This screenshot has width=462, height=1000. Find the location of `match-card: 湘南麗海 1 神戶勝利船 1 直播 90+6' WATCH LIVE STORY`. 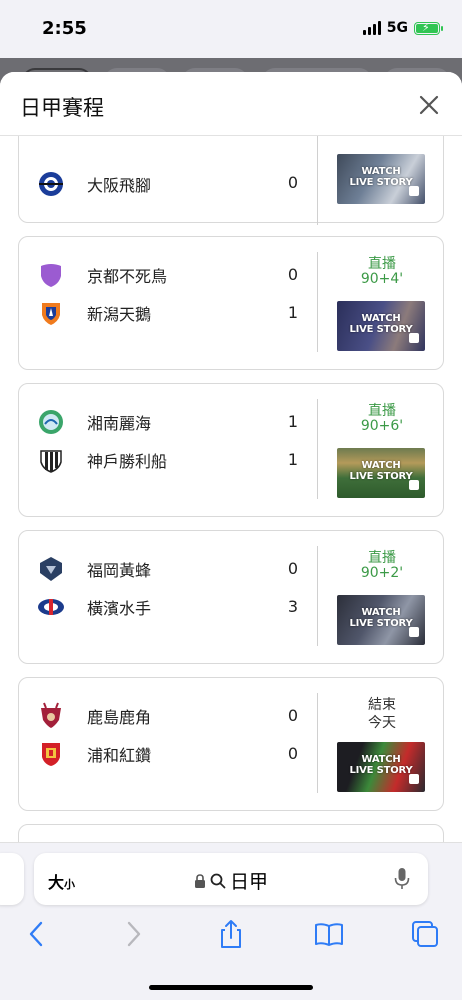

match-card: 湘南麗海 1 神戶勝利船 1 直播 90+6' WATCH LIVE STORY is located at coordinates (231, 450).